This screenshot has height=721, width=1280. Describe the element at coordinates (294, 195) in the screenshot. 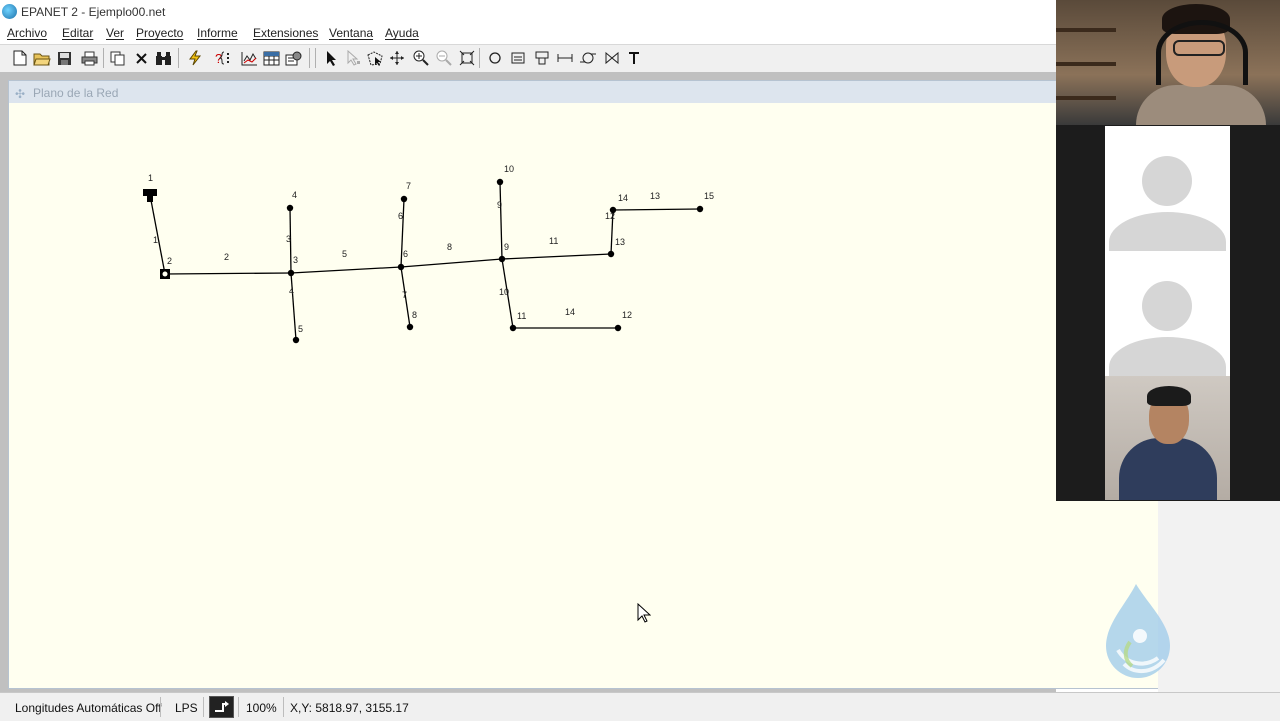

I see `node-label: 4` at that location.